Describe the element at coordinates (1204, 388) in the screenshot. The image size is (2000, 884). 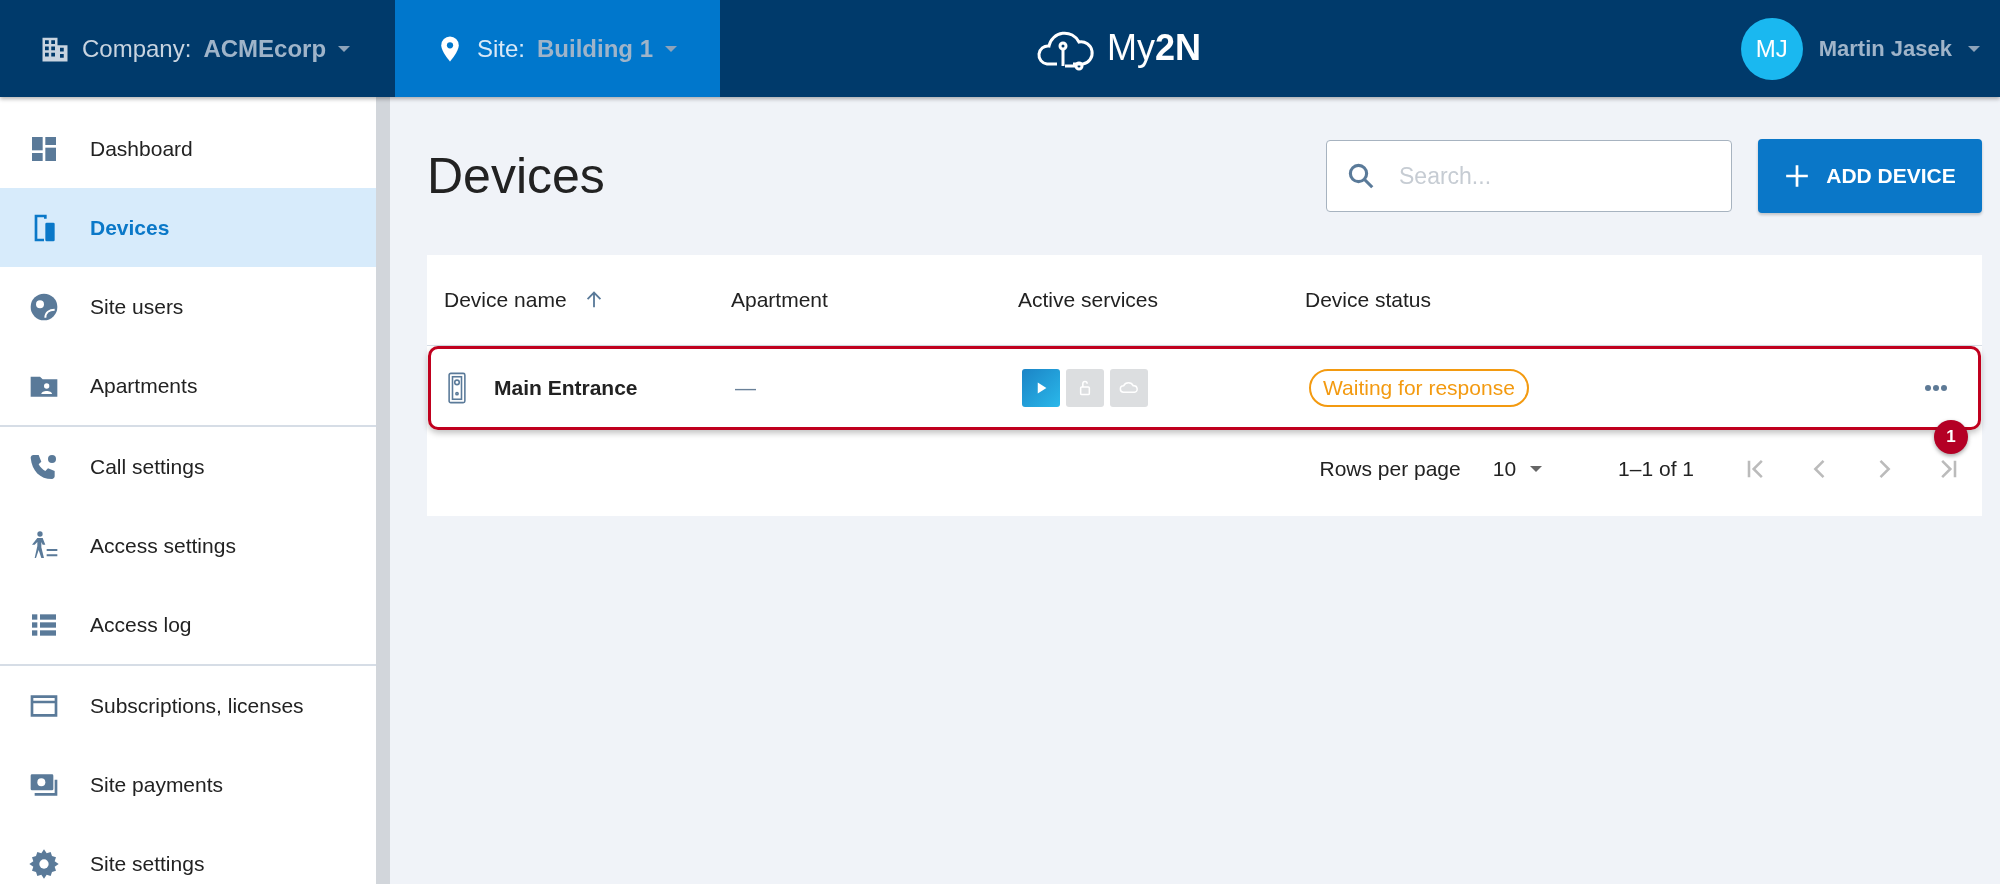
I see `device-row: Main Entrance — Waiting for response` at that location.